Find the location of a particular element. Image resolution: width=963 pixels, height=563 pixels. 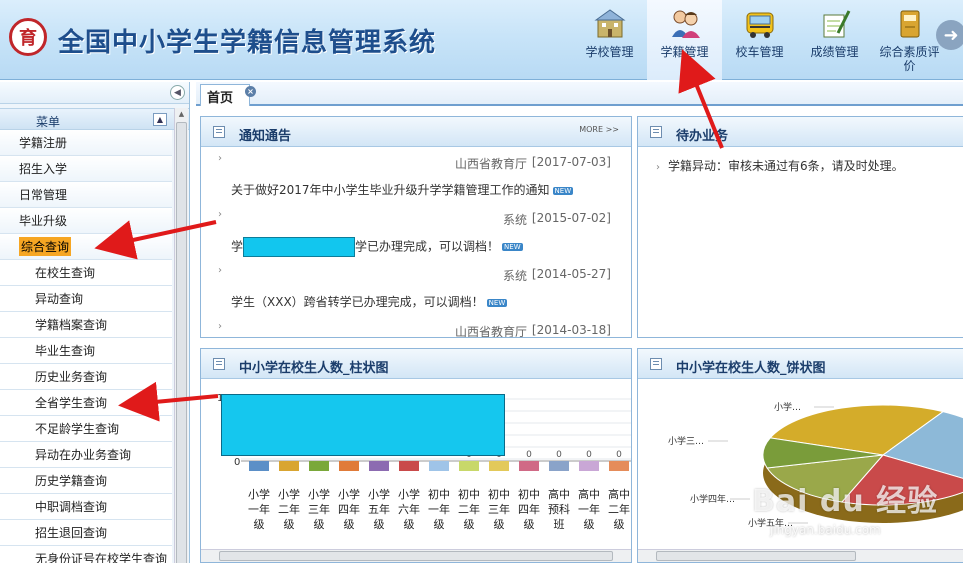

sidebar-item: 学籍注册 is located at coordinates (86, 143).